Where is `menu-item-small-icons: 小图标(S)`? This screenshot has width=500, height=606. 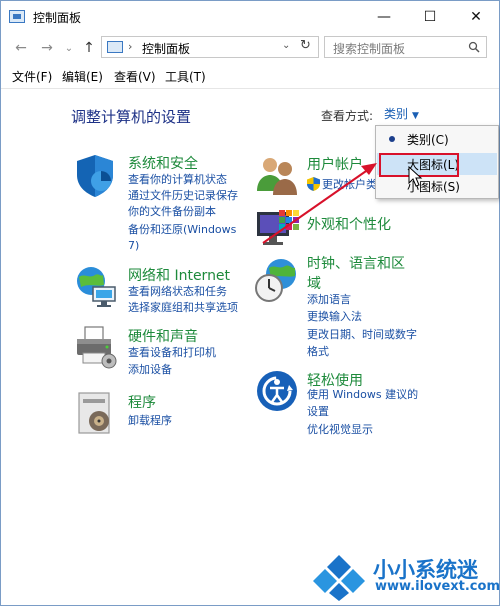
menu-item-small-icons: 小图标(S) is located at coordinates (437, 186).